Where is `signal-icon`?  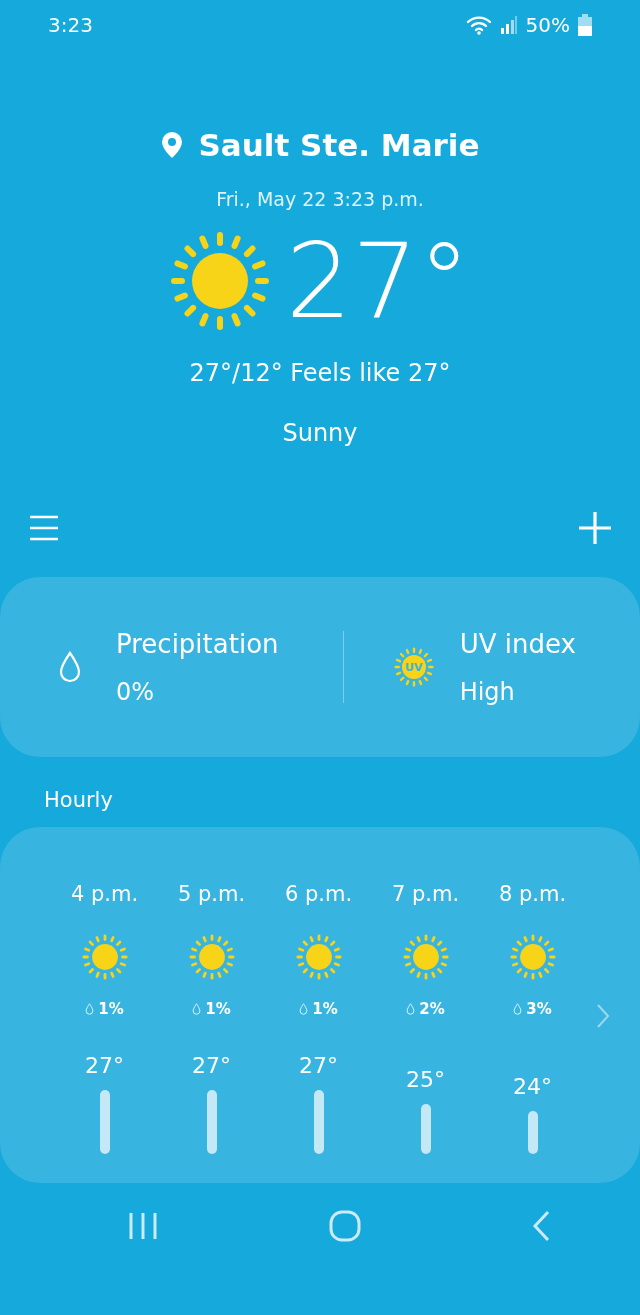
signal-icon is located at coordinates (508, 25).